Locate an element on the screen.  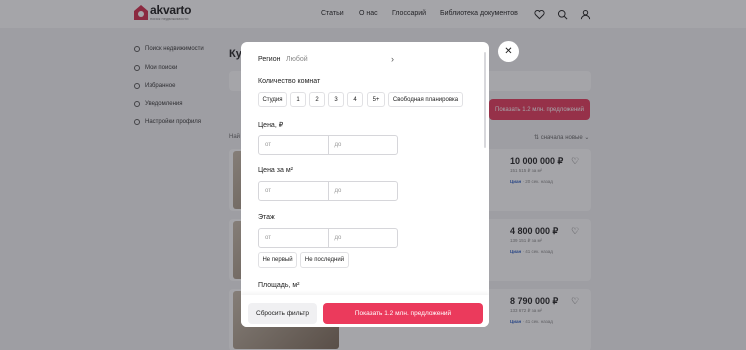
price-m2-from-input: от is located at coordinates (293, 191).